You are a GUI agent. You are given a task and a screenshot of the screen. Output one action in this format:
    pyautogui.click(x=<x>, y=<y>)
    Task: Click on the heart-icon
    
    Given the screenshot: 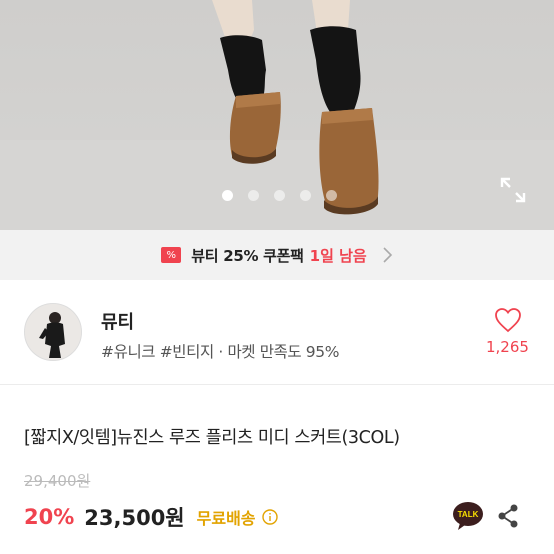 What is the action you would take?
    pyautogui.click(x=508, y=320)
    